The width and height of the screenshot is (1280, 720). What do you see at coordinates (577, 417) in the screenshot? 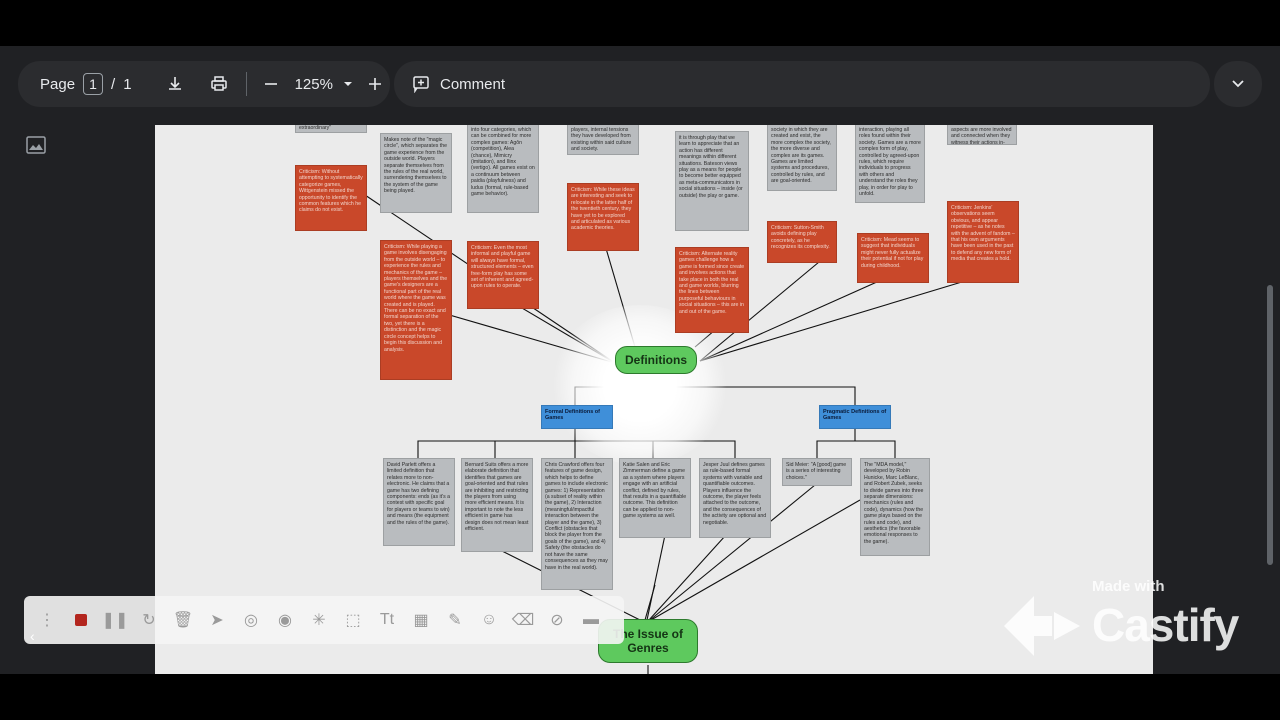
I see `formal-definitions-node: Formal Definitions of Games` at bounding box center [577, 417].